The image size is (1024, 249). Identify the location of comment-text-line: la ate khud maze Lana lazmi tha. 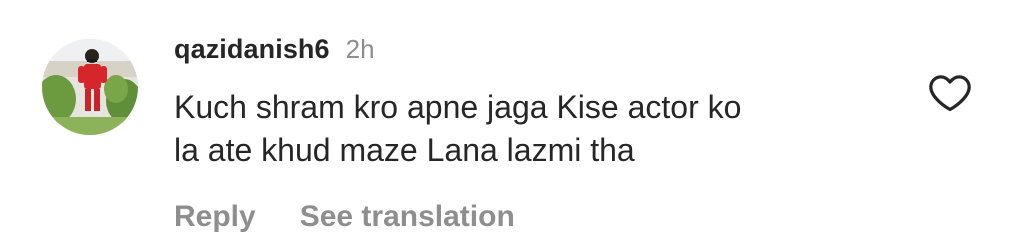
(404, 150).